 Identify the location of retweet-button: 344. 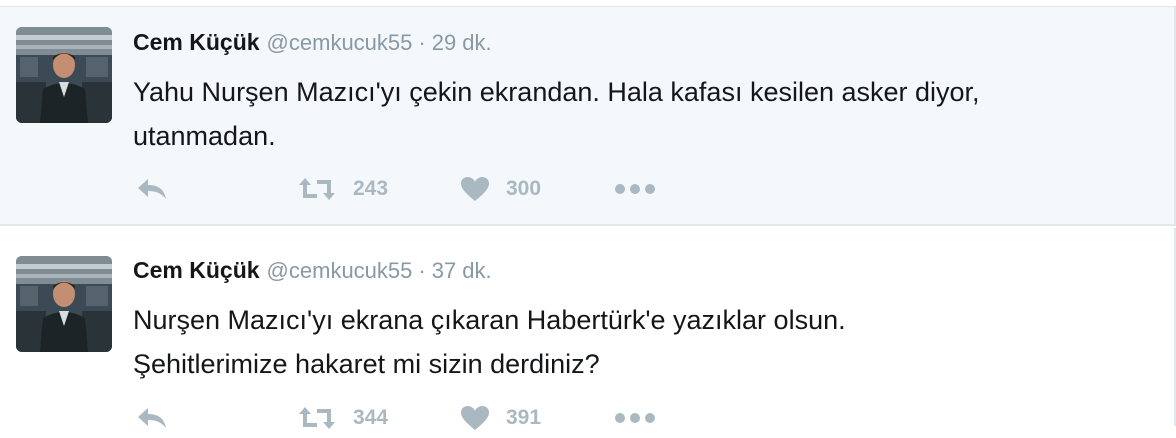
(342, 418).